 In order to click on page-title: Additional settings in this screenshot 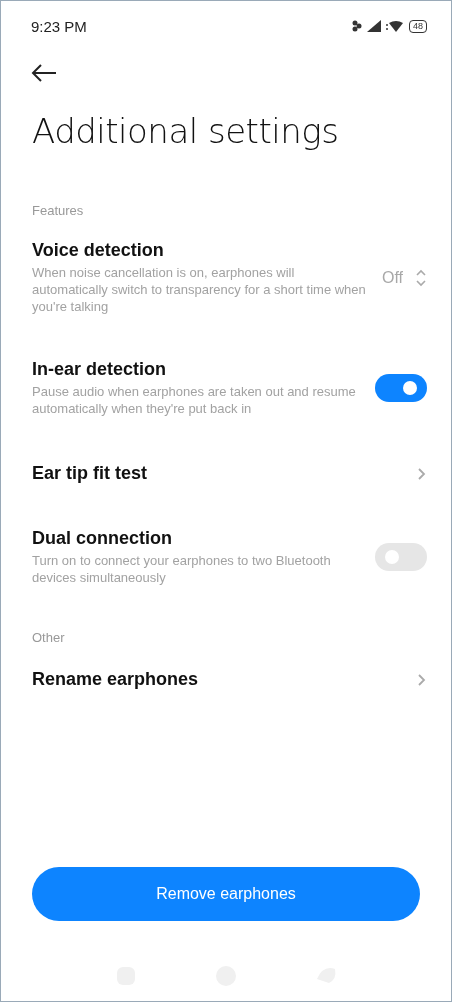, I will do `click(186, 131)`.